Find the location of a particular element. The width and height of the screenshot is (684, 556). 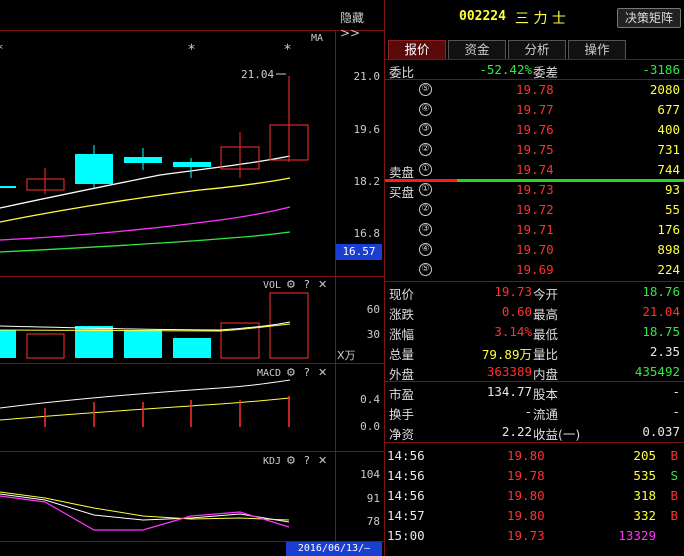

buy-row-4: ④ 19.70 898 is located at coordinates (534, 250).